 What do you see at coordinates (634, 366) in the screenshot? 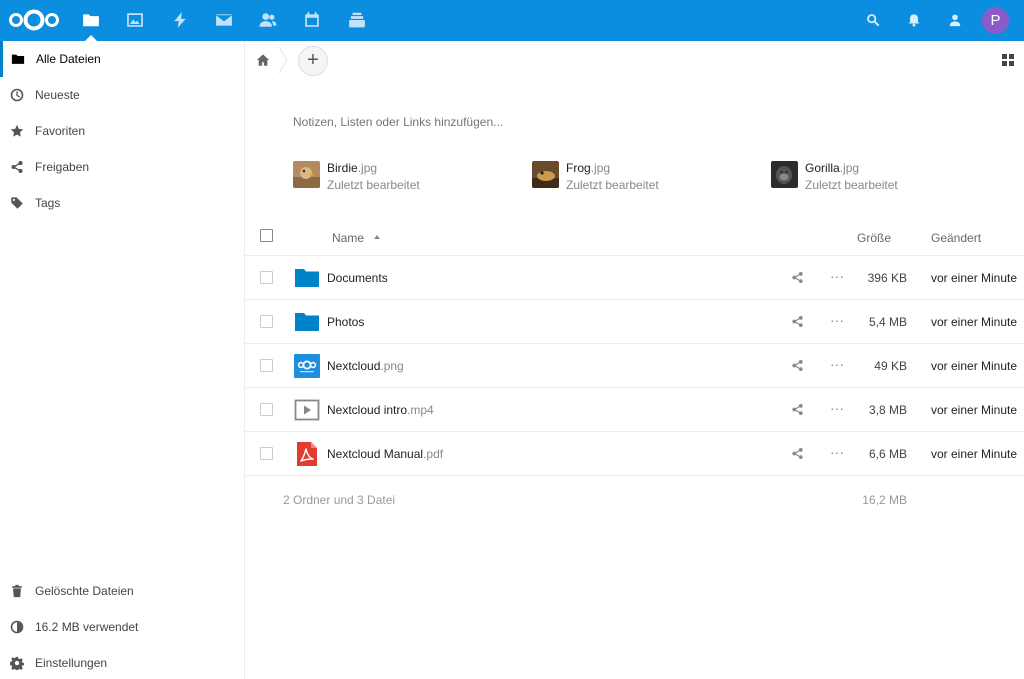
I see `table-row: Nextcloud.png ··· 49 KB vor einer Minute` at bounding box center [634, 366].